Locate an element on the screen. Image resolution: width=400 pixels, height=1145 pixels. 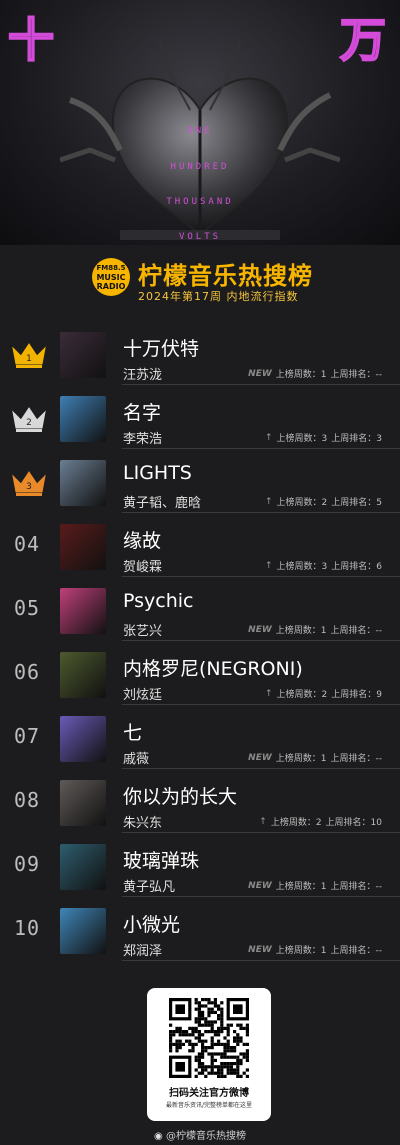
qr-card: 扫码关注官方微博 最新音乐资讯/完整榜单都在这里 is located at coordinates (209, 1054).